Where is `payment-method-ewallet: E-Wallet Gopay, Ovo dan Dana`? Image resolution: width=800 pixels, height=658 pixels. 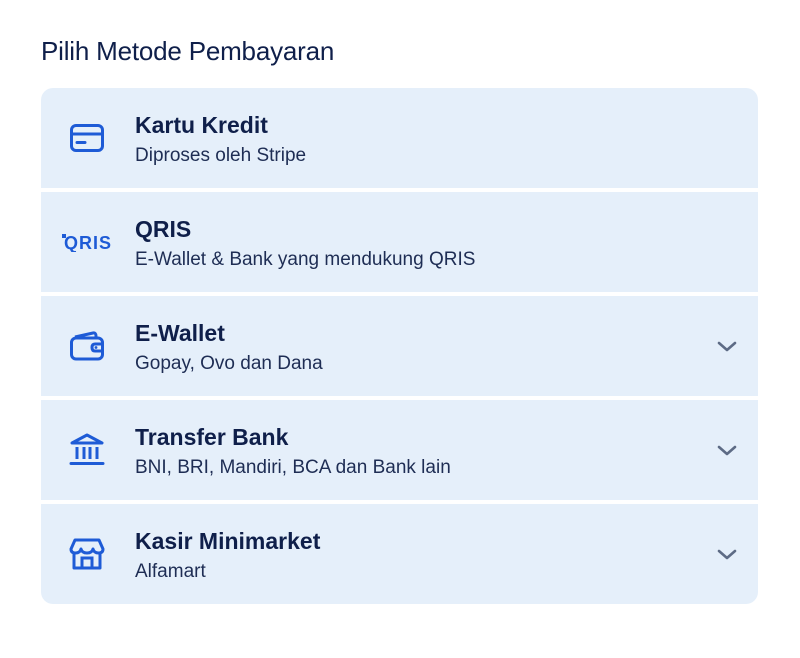
payment-method-ewallet: E-Wallet Gopay, Ovo dan Dana is located at coordinates (399, 346).